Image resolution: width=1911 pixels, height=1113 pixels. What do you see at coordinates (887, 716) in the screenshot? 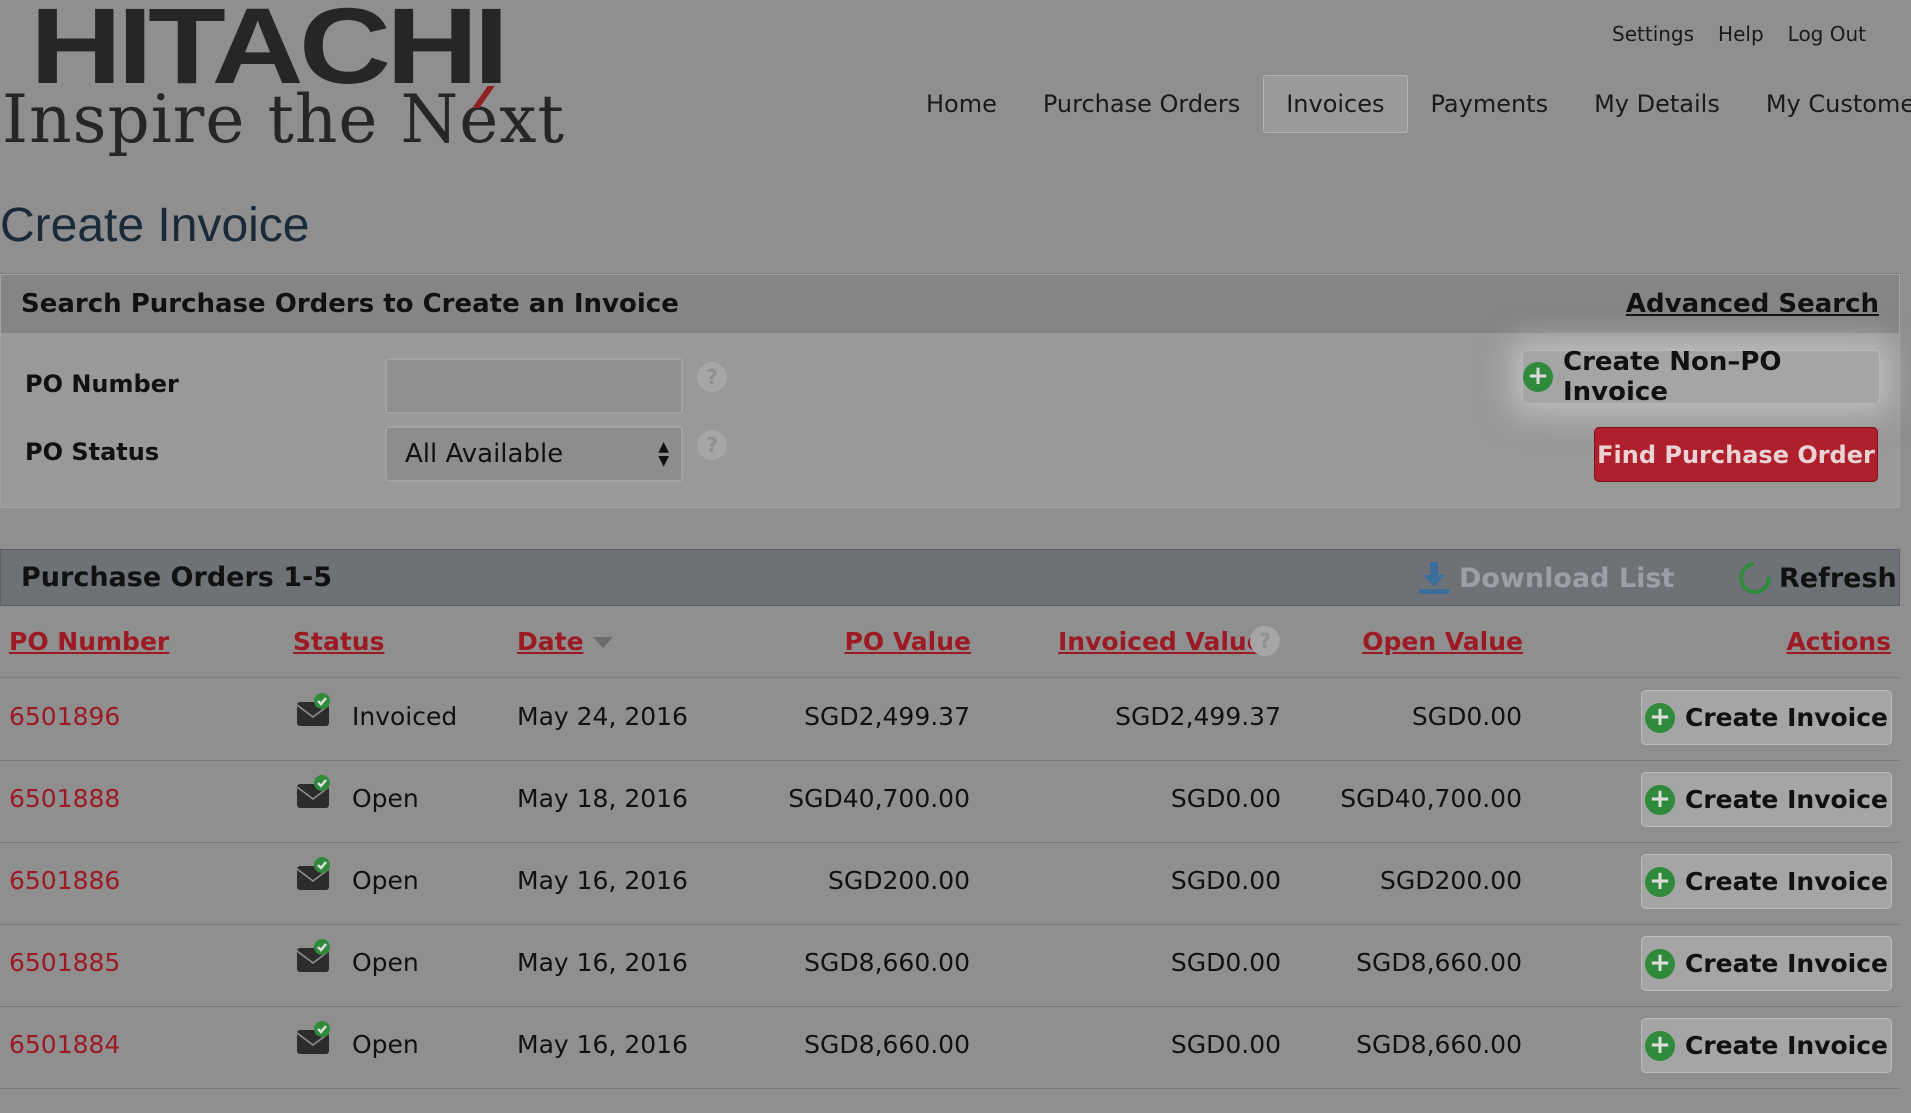
I see `po-value: SGD2,499.37` at bounding box center [887, 716].